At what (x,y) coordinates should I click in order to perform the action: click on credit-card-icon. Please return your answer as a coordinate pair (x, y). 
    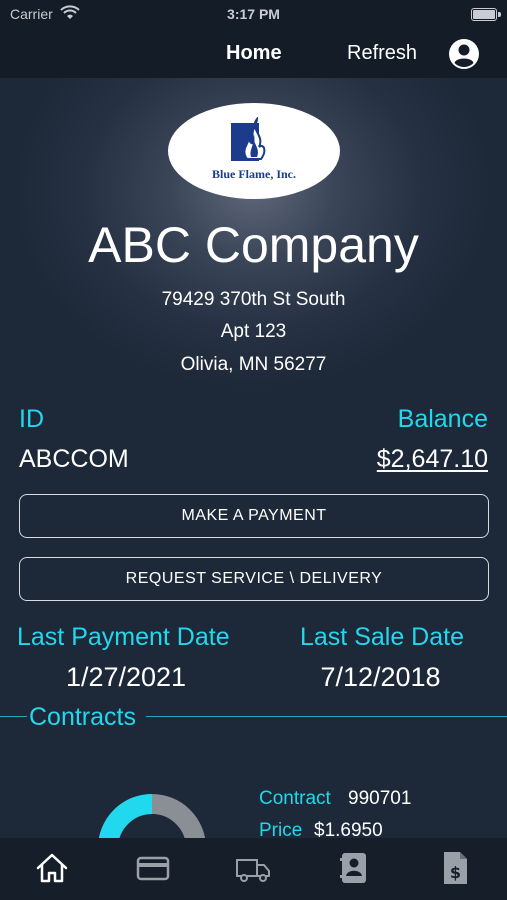
    Looking at the image, I should click on (153, 868).